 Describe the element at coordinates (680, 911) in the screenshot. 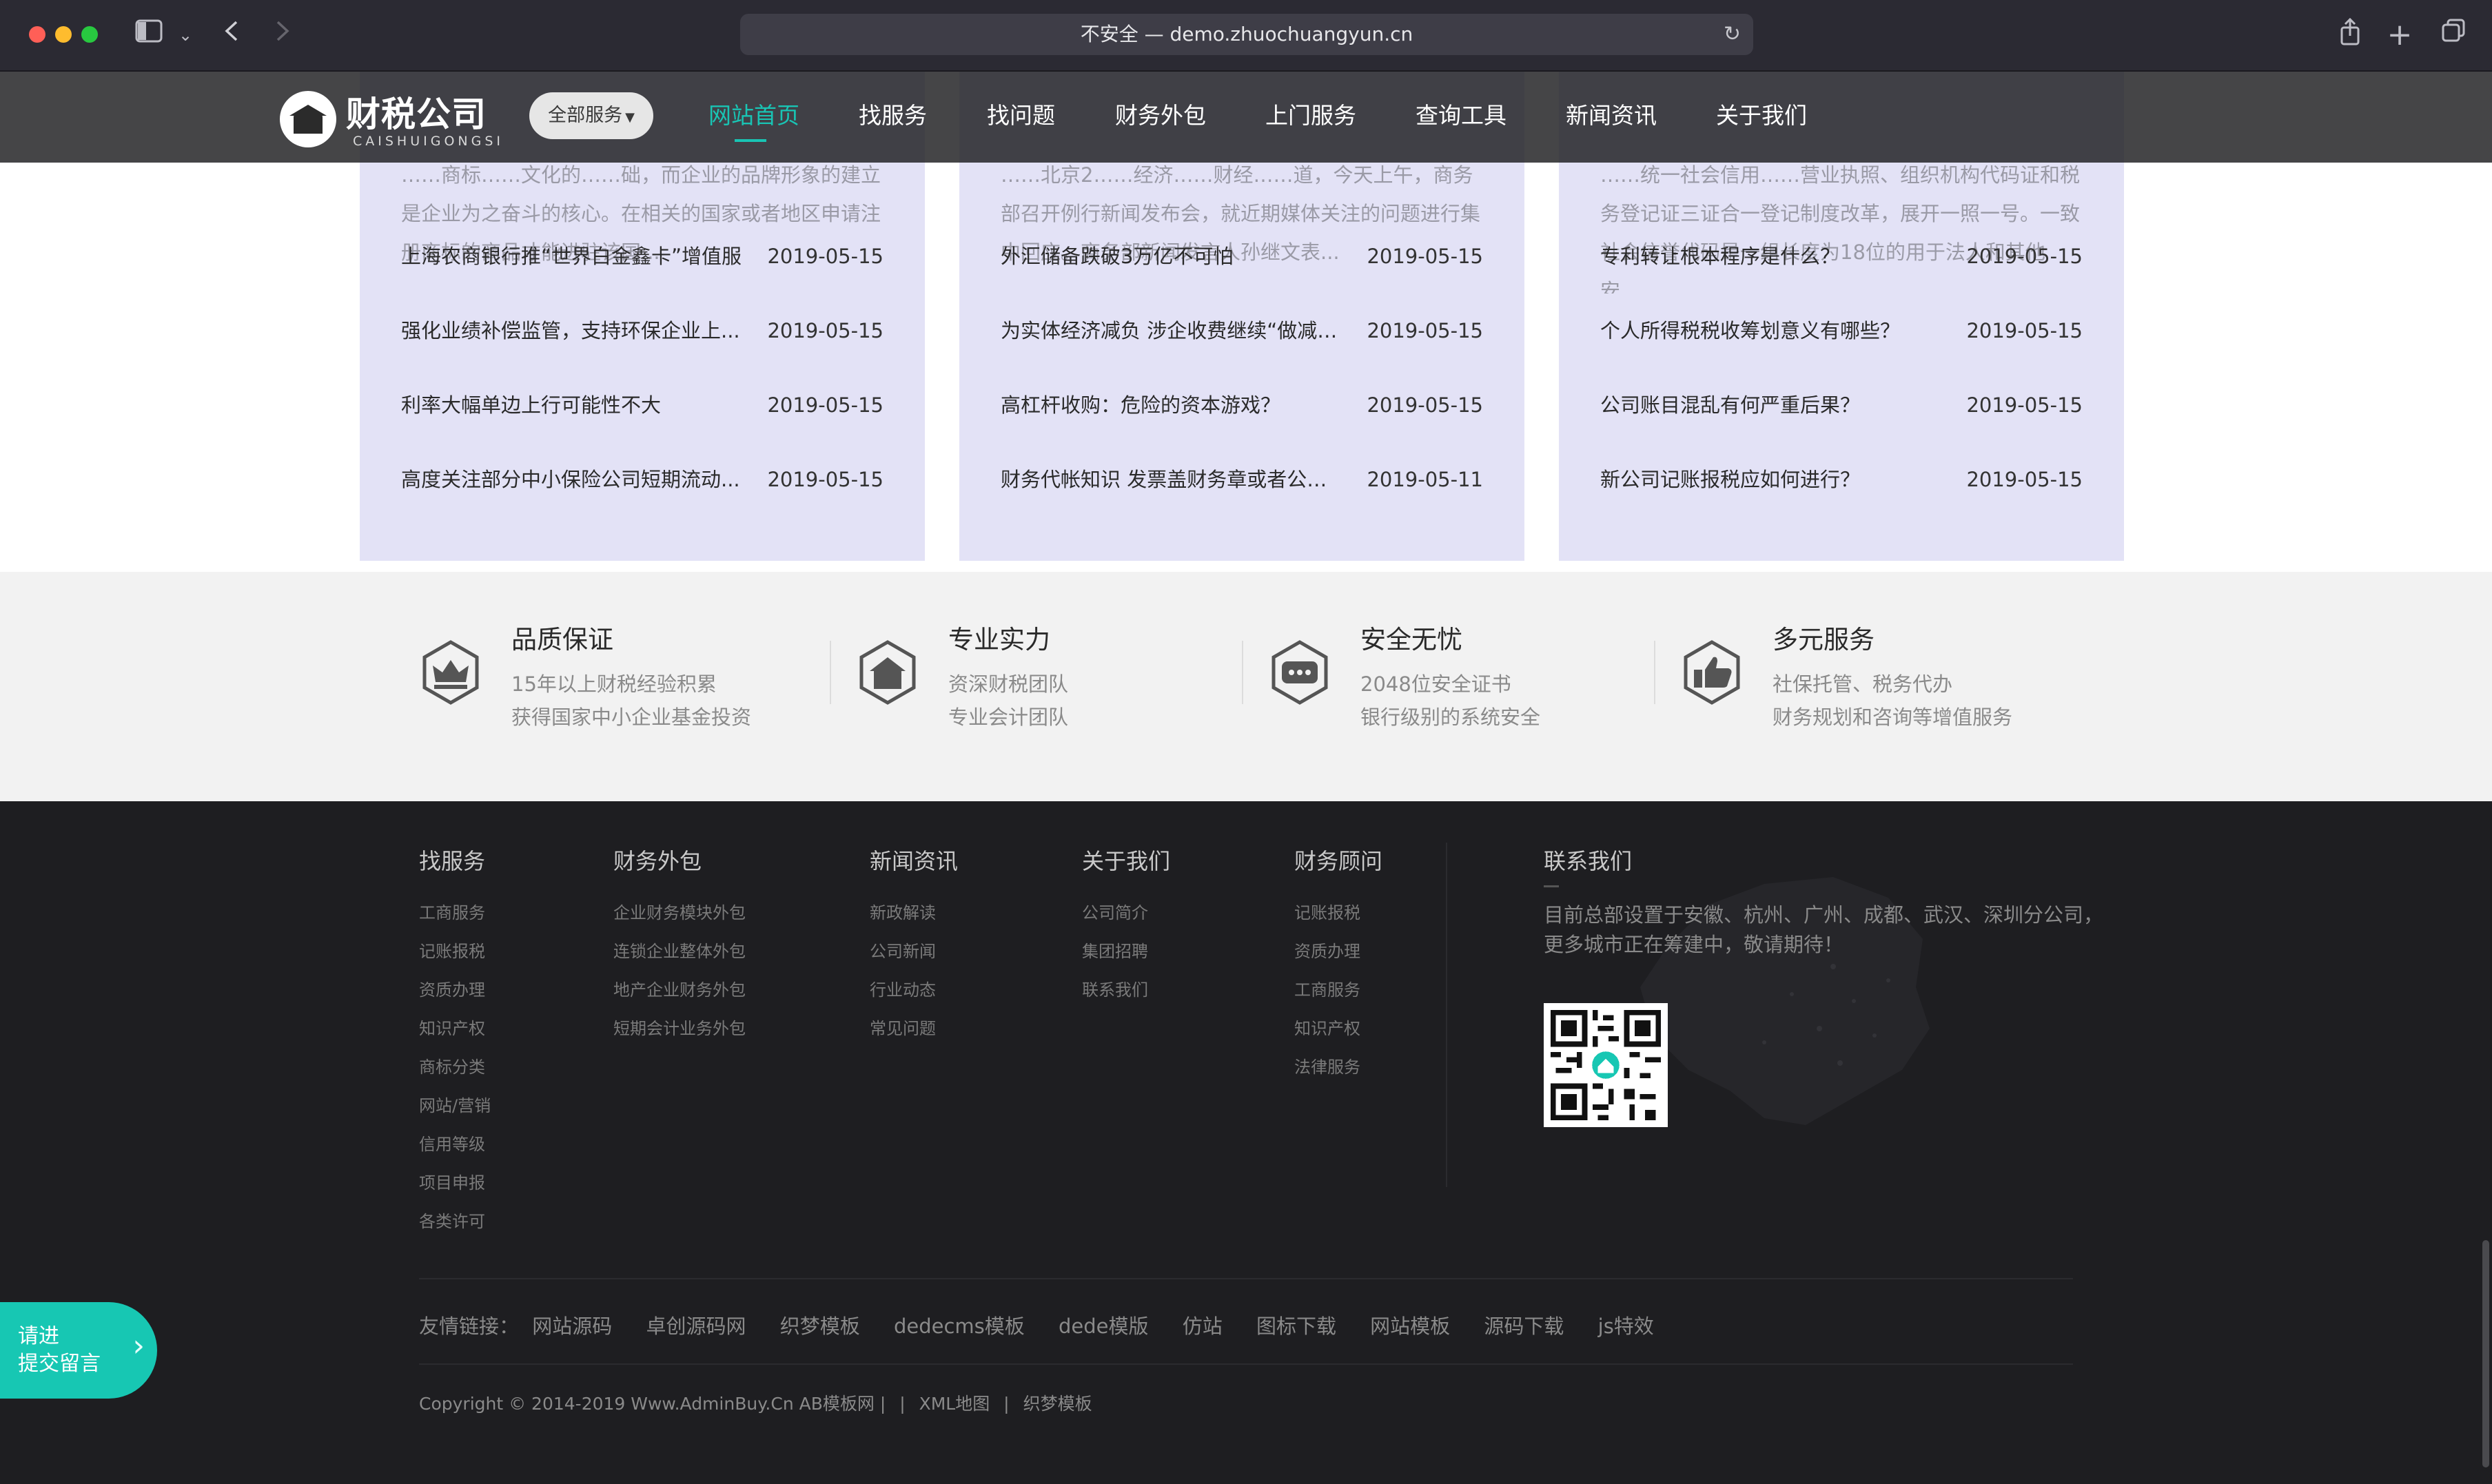

I see `footer-link: 企业财务模块外包` at that location.